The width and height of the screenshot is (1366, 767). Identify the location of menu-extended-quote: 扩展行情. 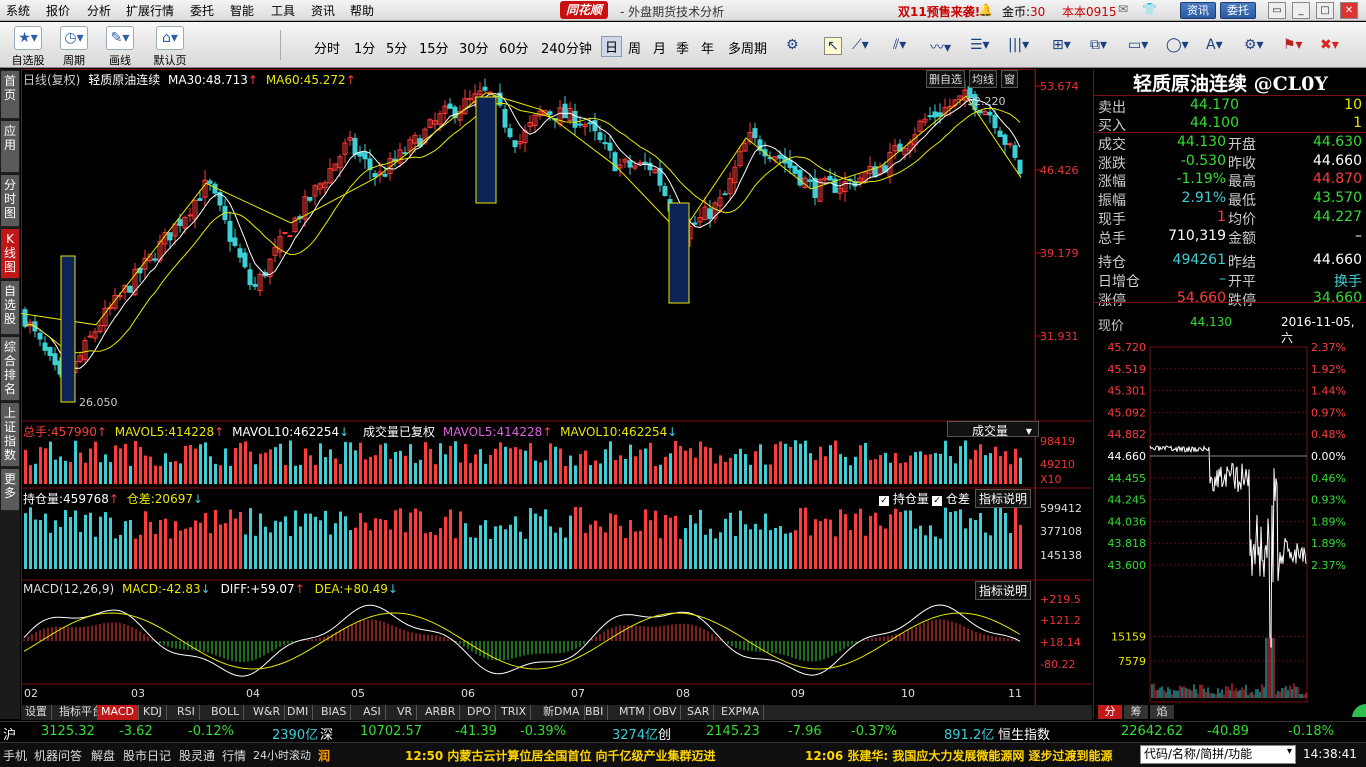
(150, 10).